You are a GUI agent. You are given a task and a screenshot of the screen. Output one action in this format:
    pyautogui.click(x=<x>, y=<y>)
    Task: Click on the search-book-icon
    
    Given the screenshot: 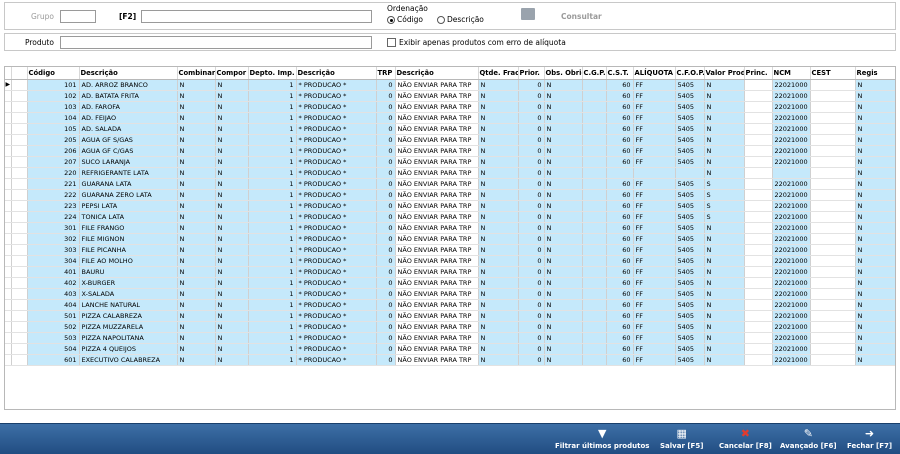 What is the action you would take?
    pyautogui.click(x=528, y=14)
    